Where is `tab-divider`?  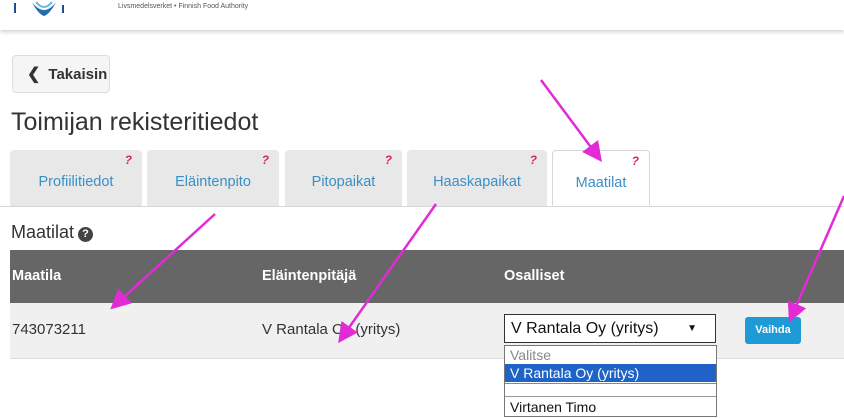
tab-divider is located at coordinates (422, 206).